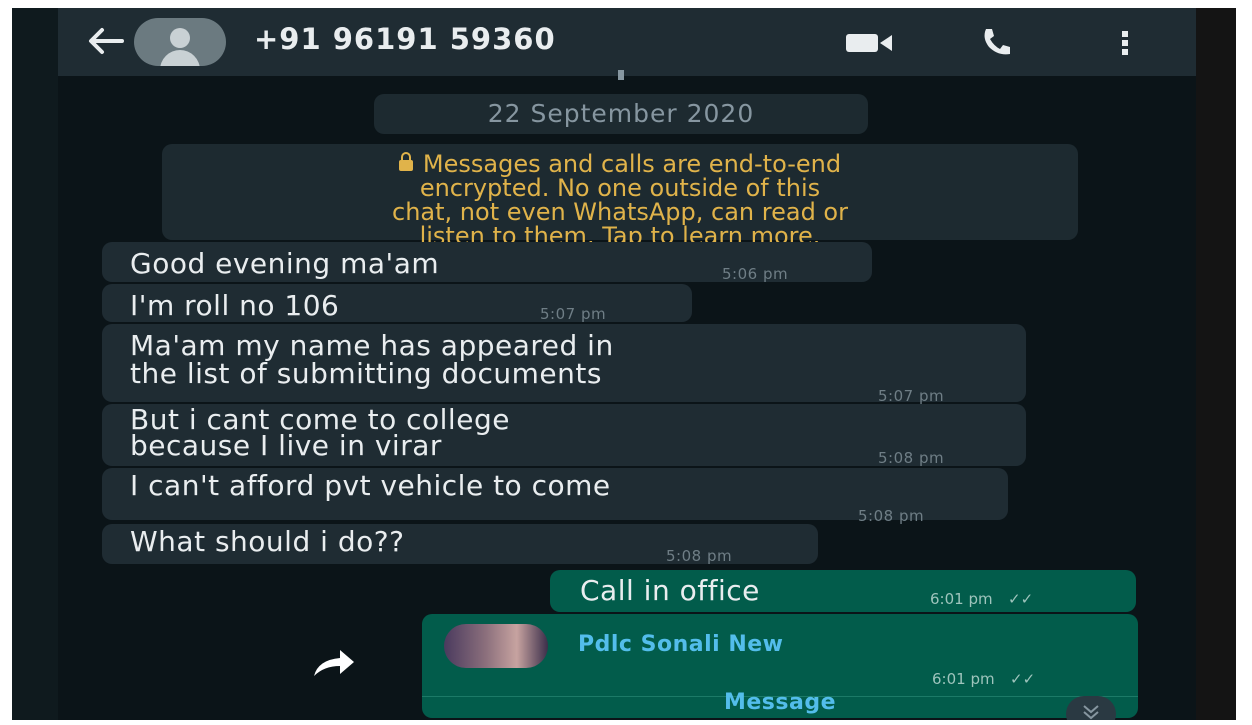 The image size is (1252, 725). What do you see at coordinates (267, 541) in the screenshot?
I see `message-text: What should i do??` at bounding box center [267, 541].